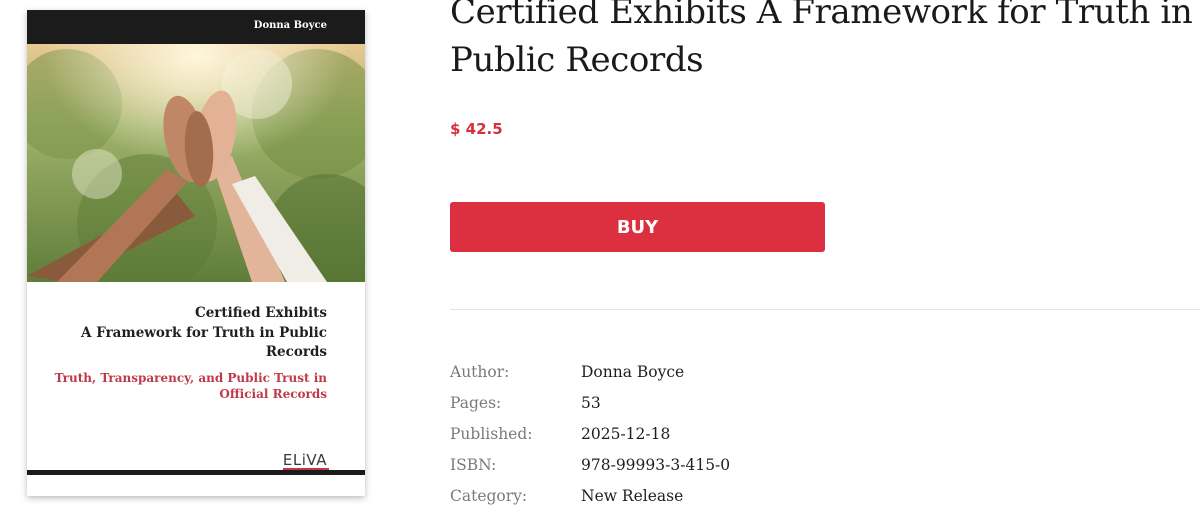 This screenshot has width=1200, height=512. Describe the element at coordinates (196, 27) in the screenshot. I see `cover-top-band: Donna Boyce` at that location.